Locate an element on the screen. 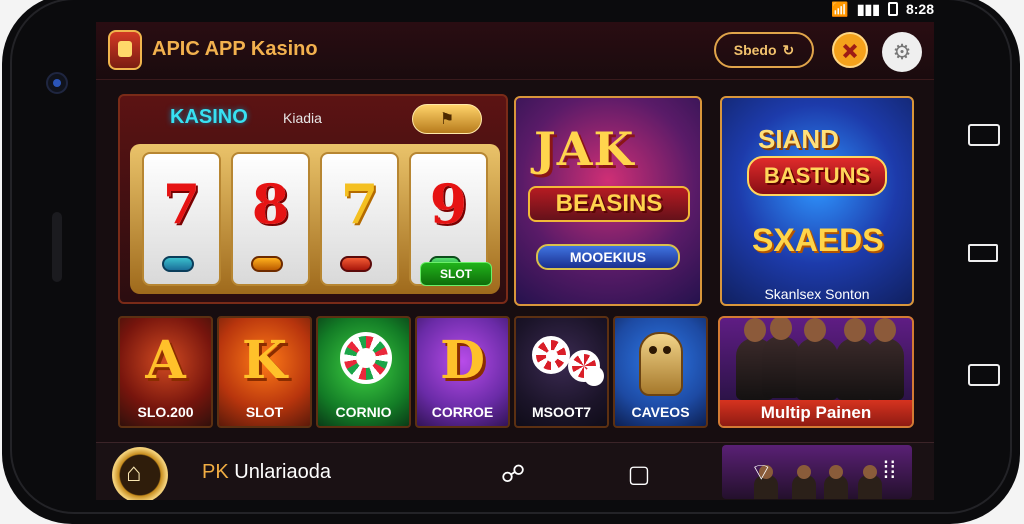 The width and height of the screenshot is (1024, 524). game-tile: A SLO.200 is located at coordinates (165, 372).